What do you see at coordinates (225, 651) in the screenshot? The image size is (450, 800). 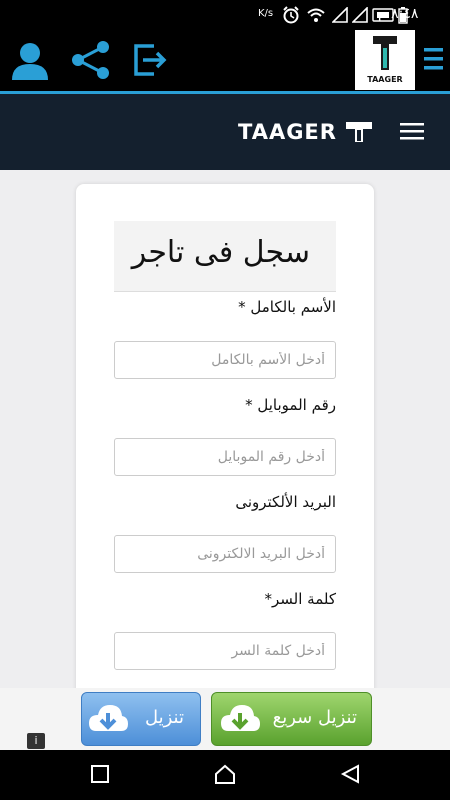 I see `password-input` at bounding box center [225, 651].